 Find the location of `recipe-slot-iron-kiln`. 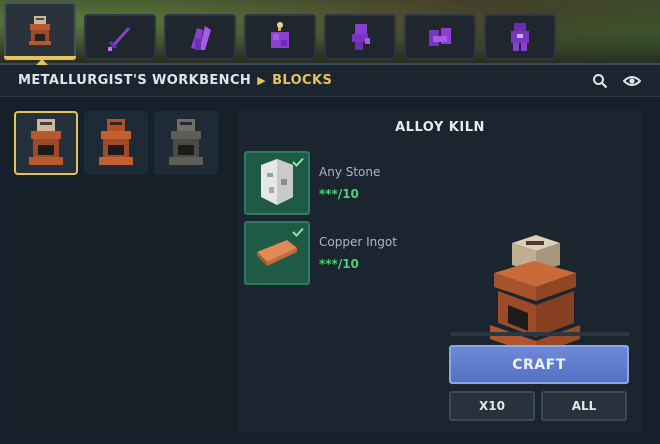

recipe-slot-iron-kiln is located at coordinates (186, 143).